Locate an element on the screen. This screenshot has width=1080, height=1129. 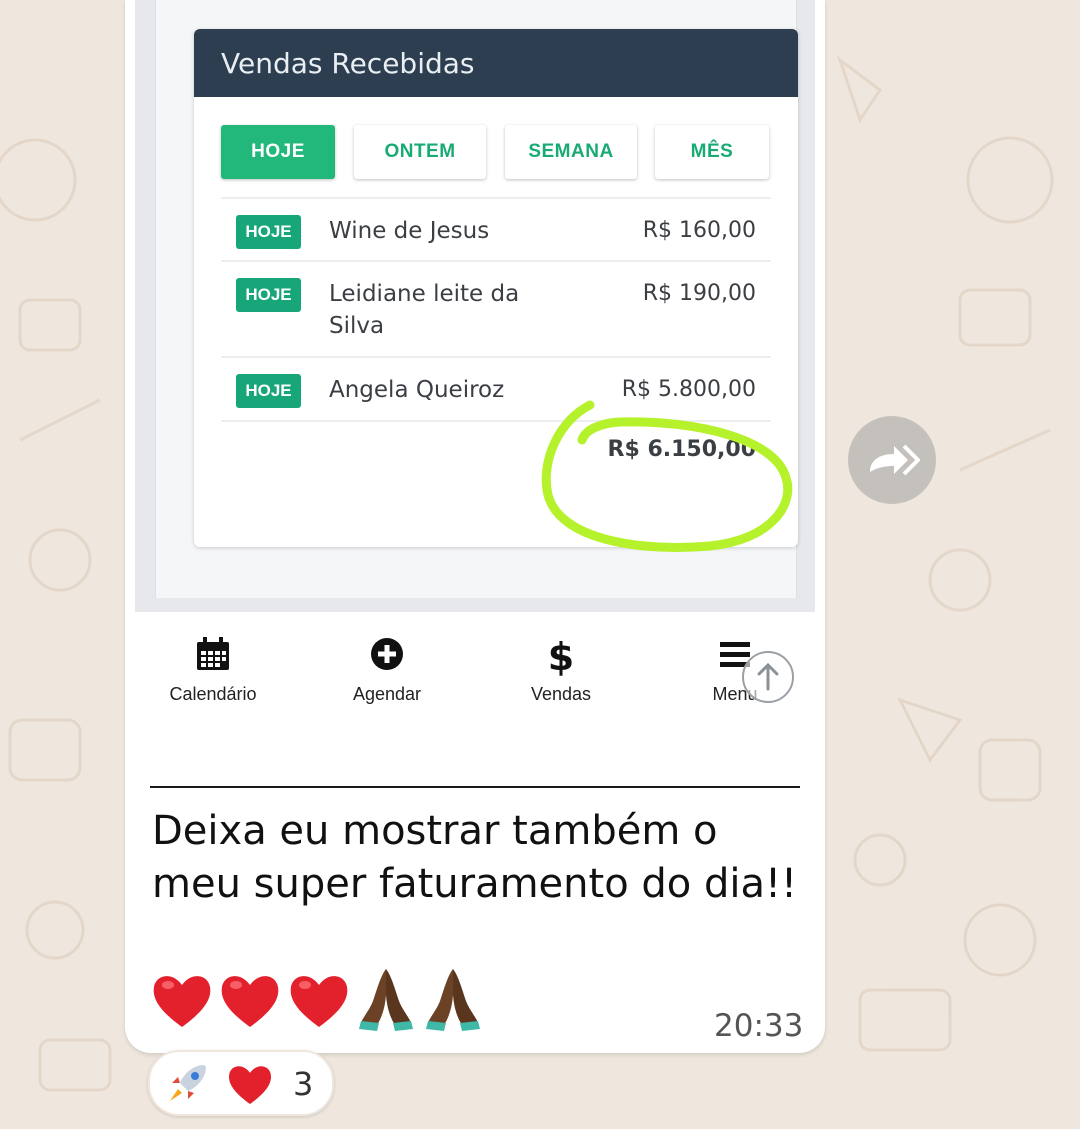
card-title: Vendas Recebidas is located at coordinates (496, 63).